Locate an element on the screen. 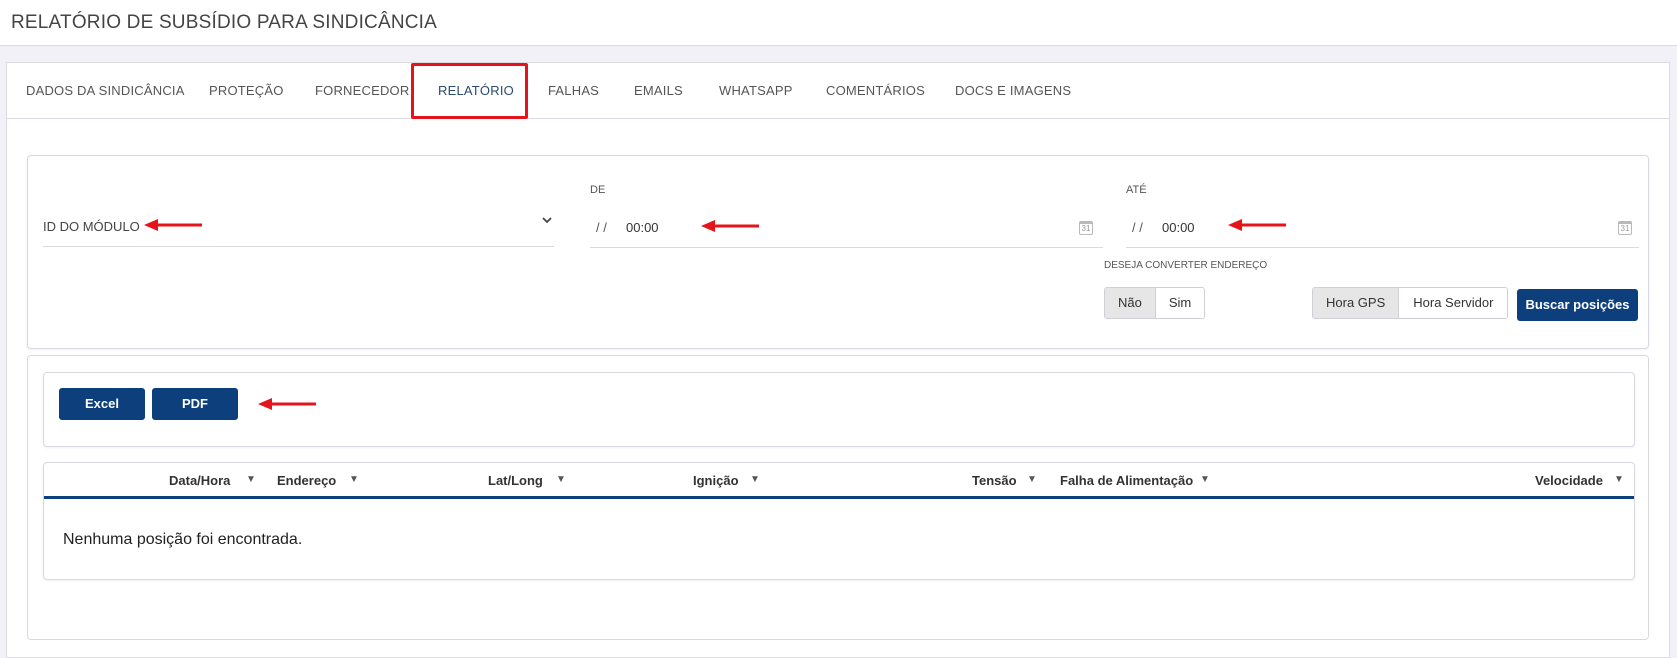 The image size is (1677, 658). convert-no-button: Não is located at coordinates (1130, 303).